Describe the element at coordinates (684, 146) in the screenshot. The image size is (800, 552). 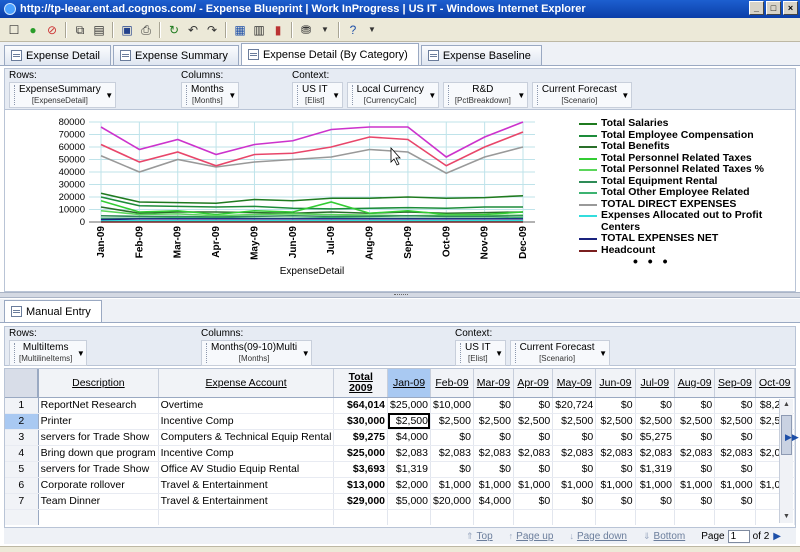
I see `legend-item: Total Benefits` at that location.